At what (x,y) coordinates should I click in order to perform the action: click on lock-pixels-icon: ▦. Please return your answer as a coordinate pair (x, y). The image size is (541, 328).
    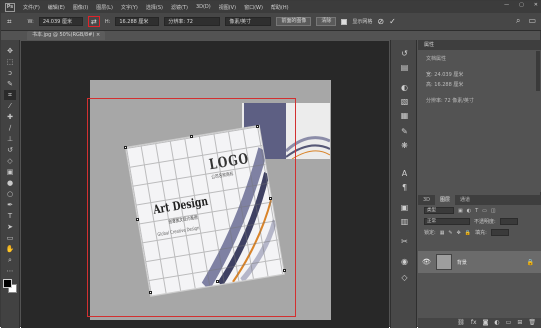
    Looking at the image, I should click on (442, 233).